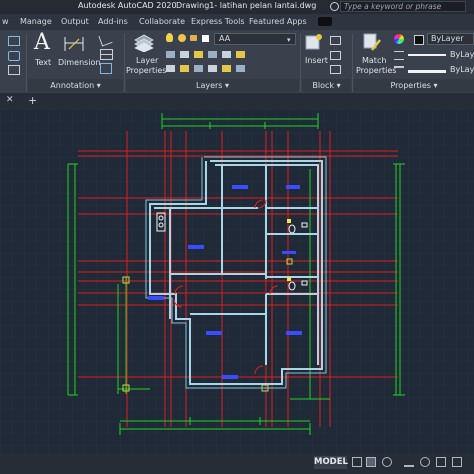 Image resolution: width=474 pixels, height=474 pixels. What do you see at coordinates (289, 40) in the screenshot?
I see `chevron-down-icon: ▾` at bounding box center [289, 40].